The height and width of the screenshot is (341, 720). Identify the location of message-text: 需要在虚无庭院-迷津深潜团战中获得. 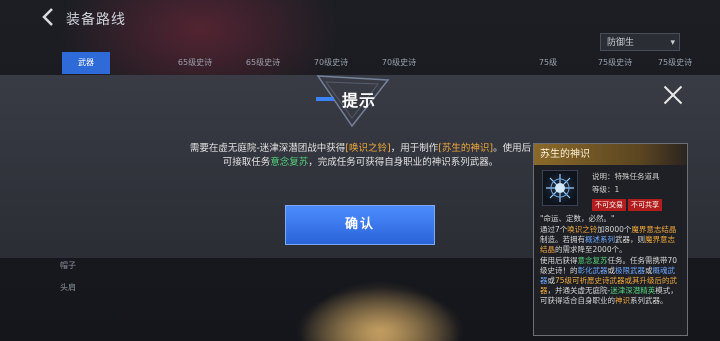
(267, 148).